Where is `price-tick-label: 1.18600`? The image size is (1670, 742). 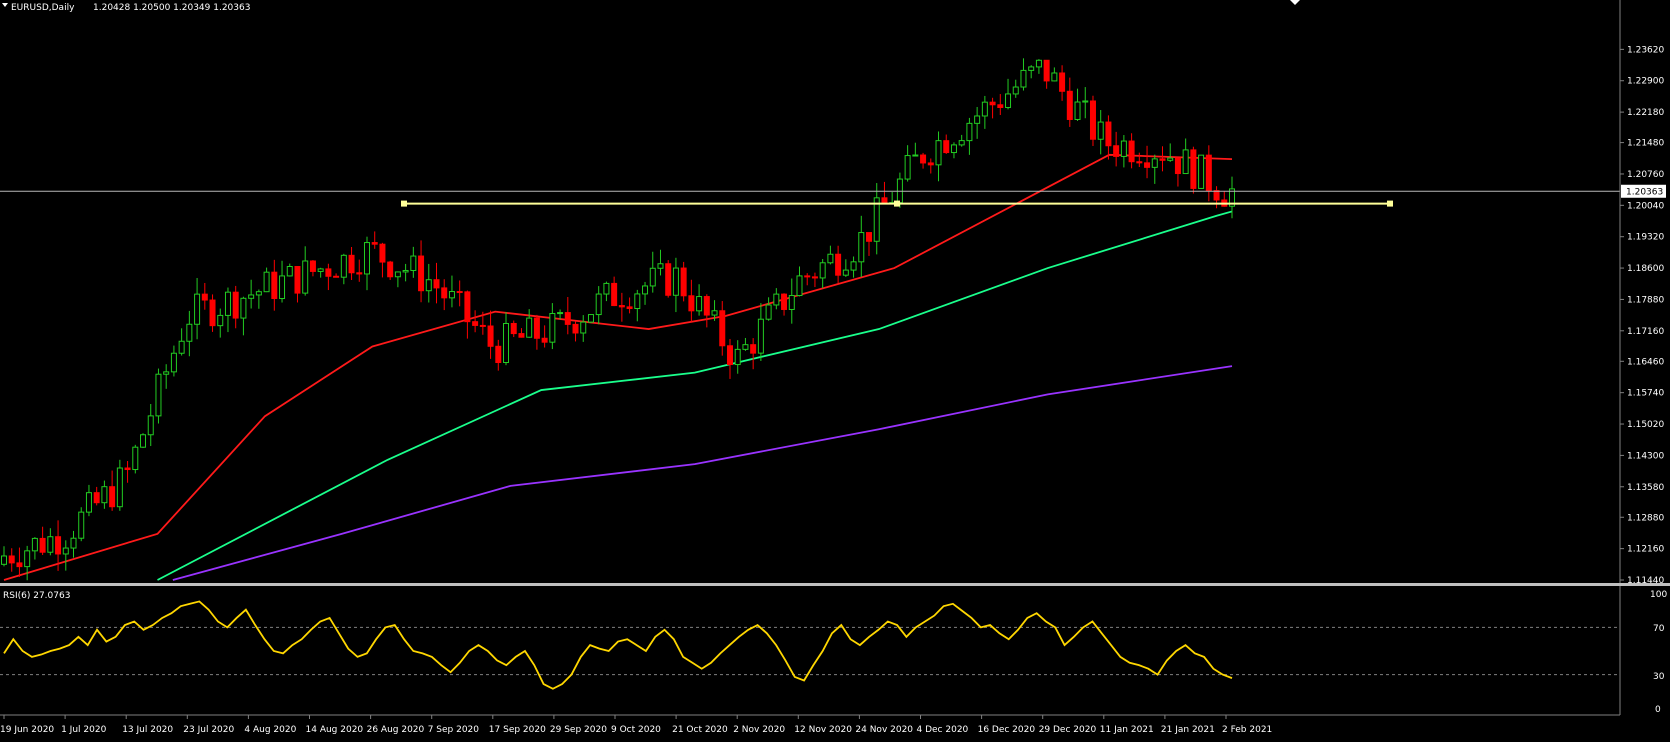 price-tick-label: 1.18600 is located at coordinates (1645, 269).